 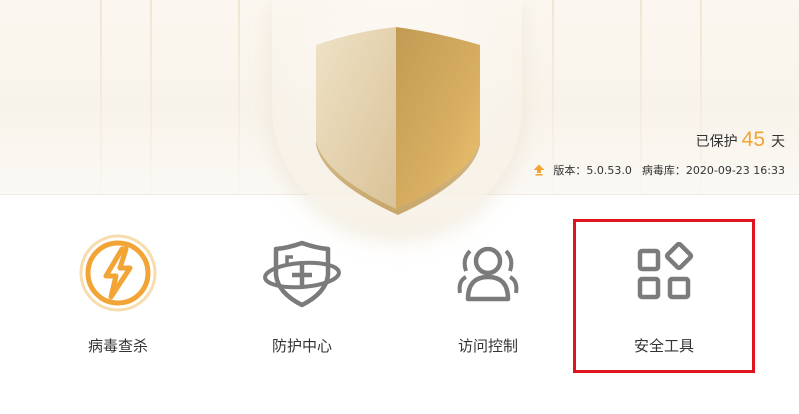 I want to click on tile-label: 病毒查杀, so click(x=117, y=346).